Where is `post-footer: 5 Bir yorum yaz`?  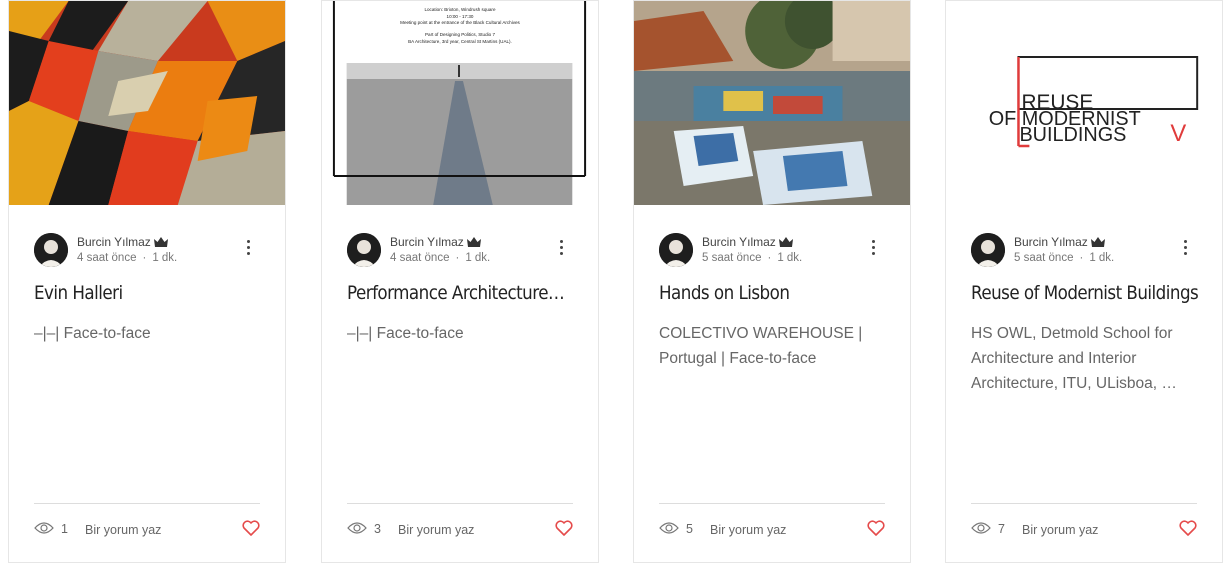 post-footer: 5 Bir yorum yaz is located at coordinates (772, 530).